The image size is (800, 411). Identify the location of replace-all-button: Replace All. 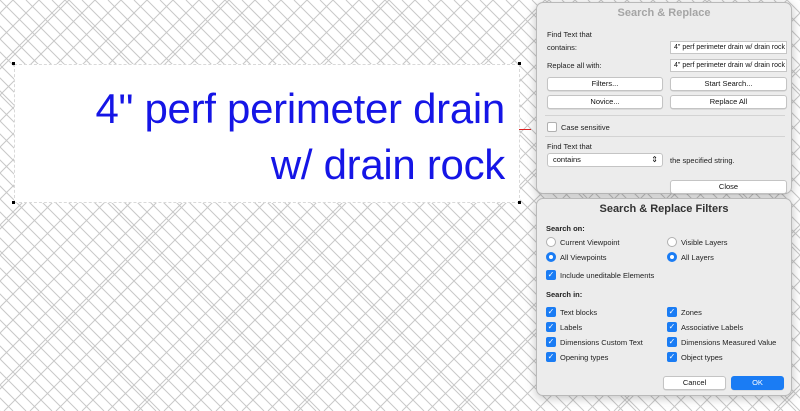
(728, 102).